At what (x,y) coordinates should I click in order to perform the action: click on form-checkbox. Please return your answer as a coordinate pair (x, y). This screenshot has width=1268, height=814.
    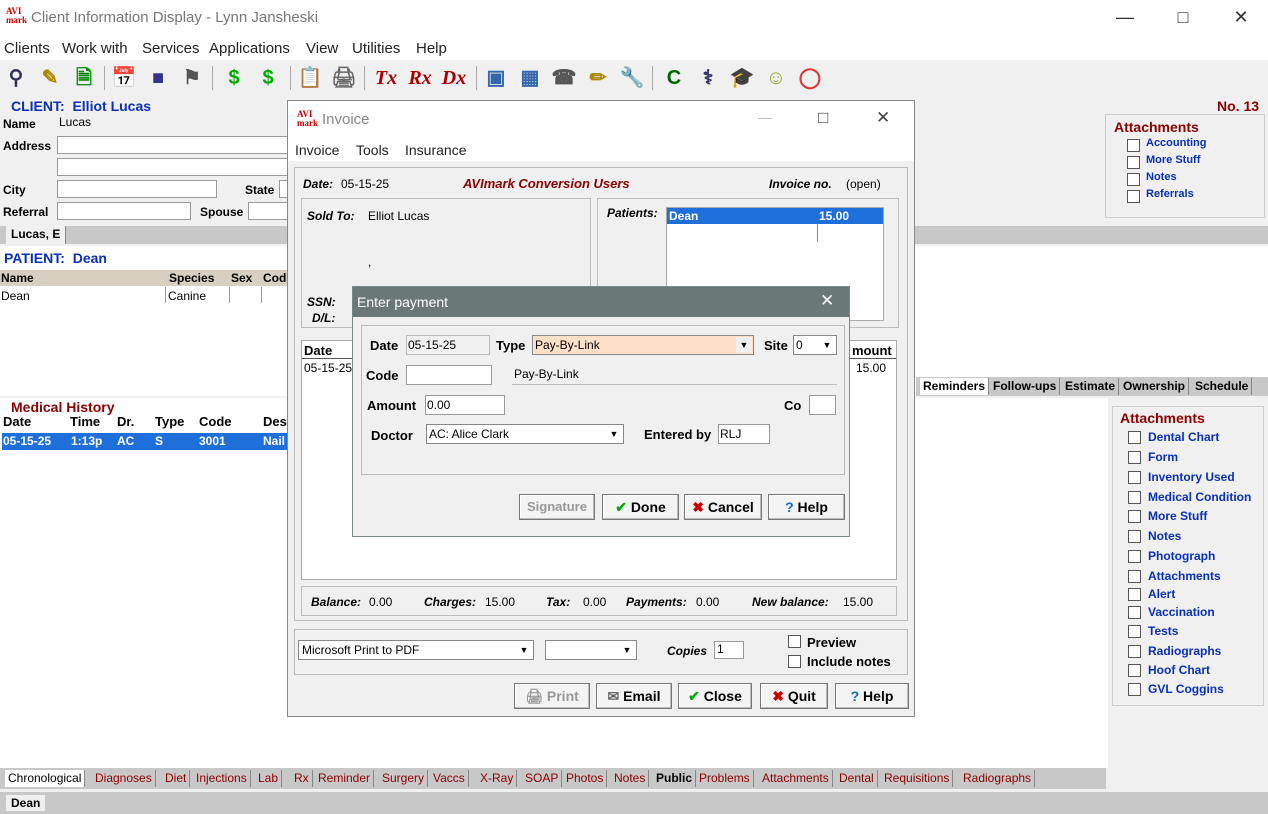
    Looking at the image, I should click on (1134, 457).